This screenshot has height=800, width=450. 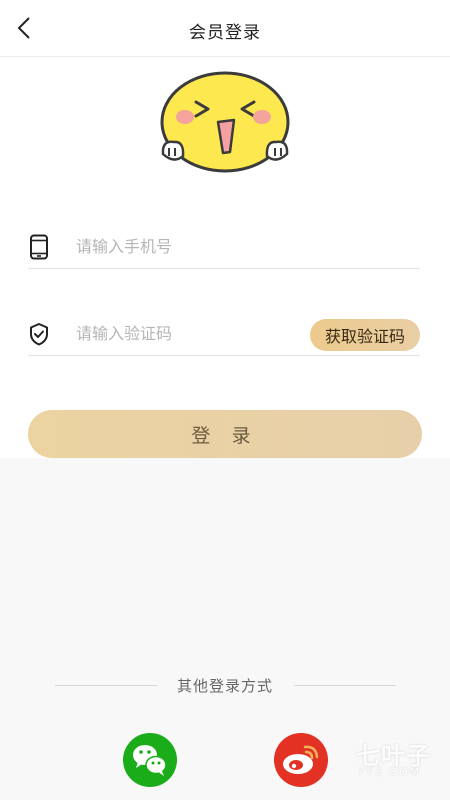 What do you see at coordinates (225, 32) in the screenshot?
I see `page-title: 会员登录` at bounding box center [225, 32].